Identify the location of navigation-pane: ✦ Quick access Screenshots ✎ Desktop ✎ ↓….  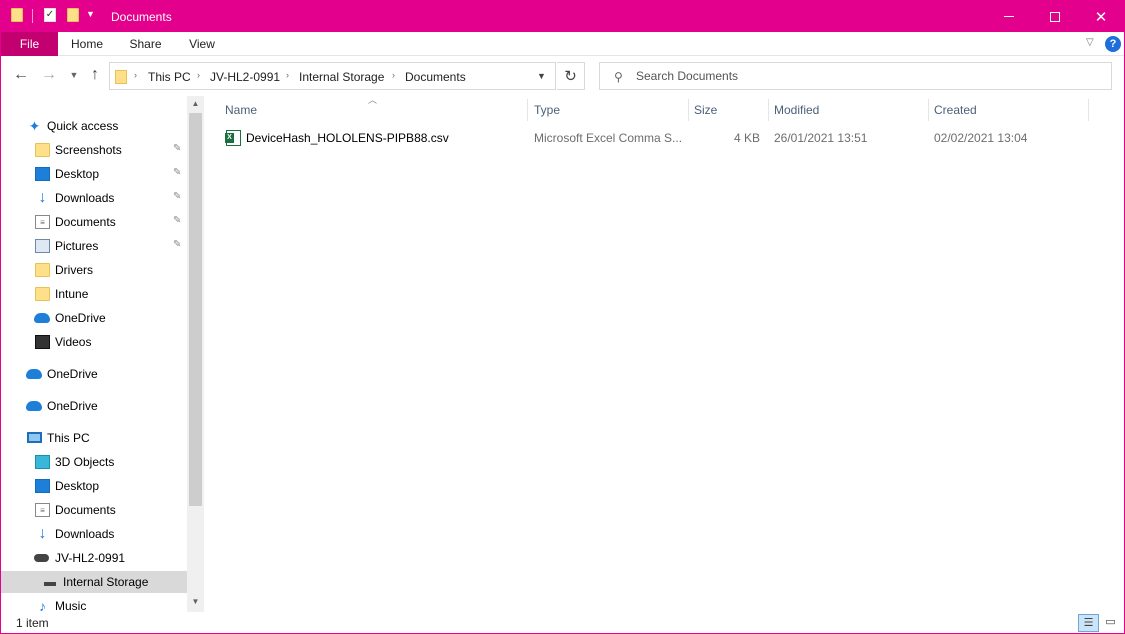
(102, 354).